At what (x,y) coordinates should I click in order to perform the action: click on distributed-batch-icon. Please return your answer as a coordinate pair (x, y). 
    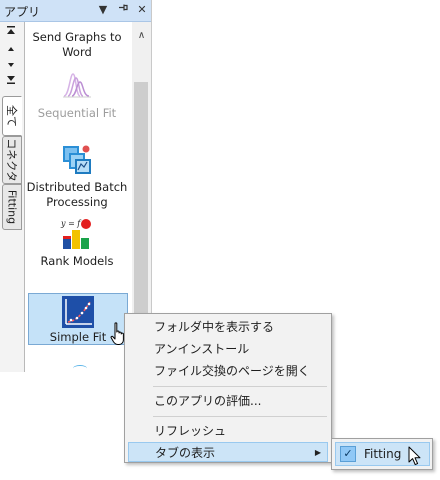
    Looking at the image, I should click on (77, 160).